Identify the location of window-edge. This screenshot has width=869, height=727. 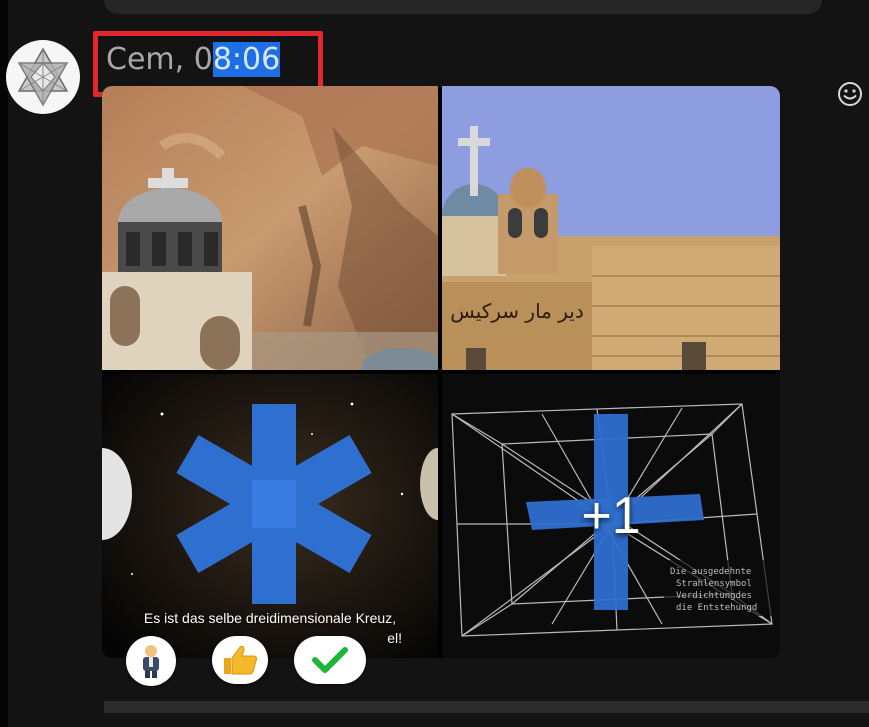
(4, 363).